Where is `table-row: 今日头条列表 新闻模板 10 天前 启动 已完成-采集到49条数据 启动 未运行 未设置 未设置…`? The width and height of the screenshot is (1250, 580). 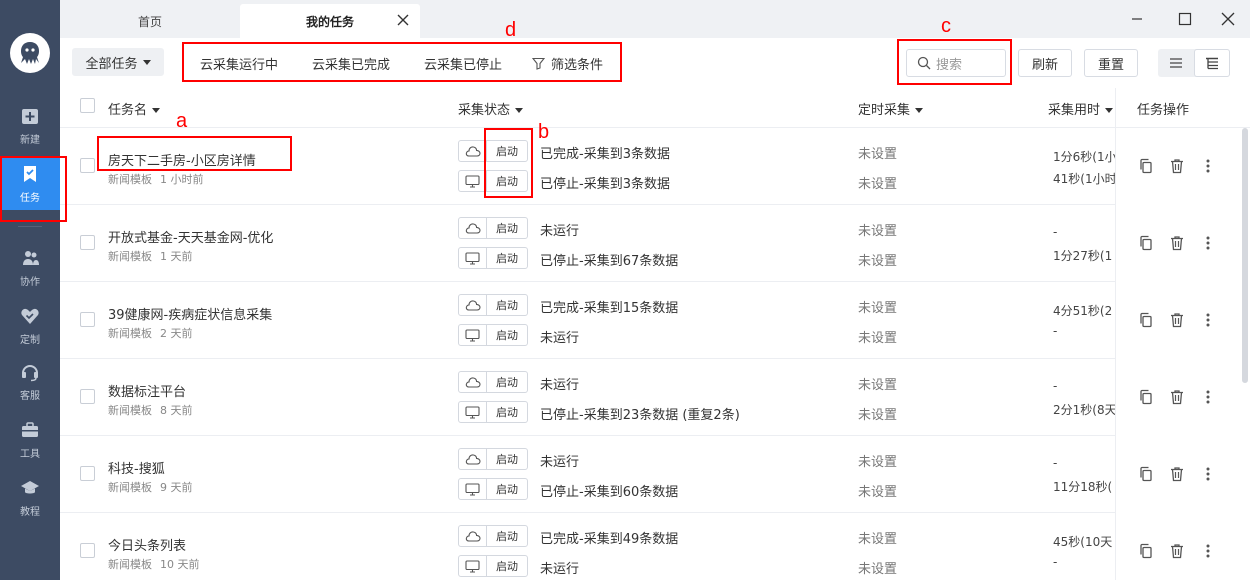 table-row: 今日头条列表 新闻模板 10 天前 启动 已完成-采集到49条数据 启动 未运行 未设置 未设置… is located at coordinates (655, 546).